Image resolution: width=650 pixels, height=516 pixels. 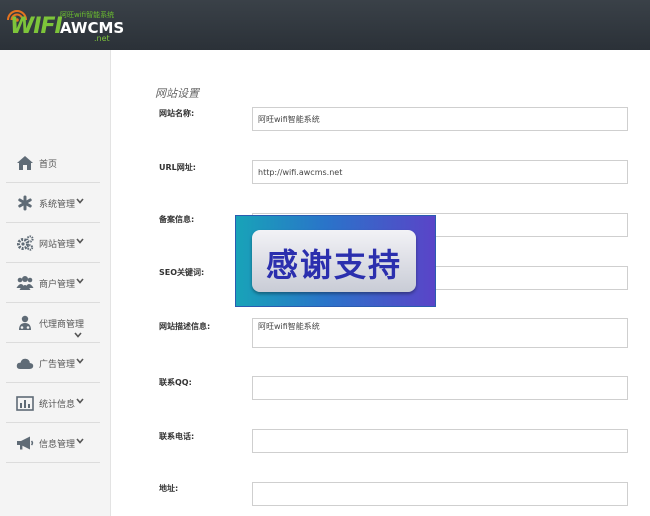 What do you see at coordinates (25, 363) in the screenshot?
I see `cloud-icon` at bounding box center [25, 363].